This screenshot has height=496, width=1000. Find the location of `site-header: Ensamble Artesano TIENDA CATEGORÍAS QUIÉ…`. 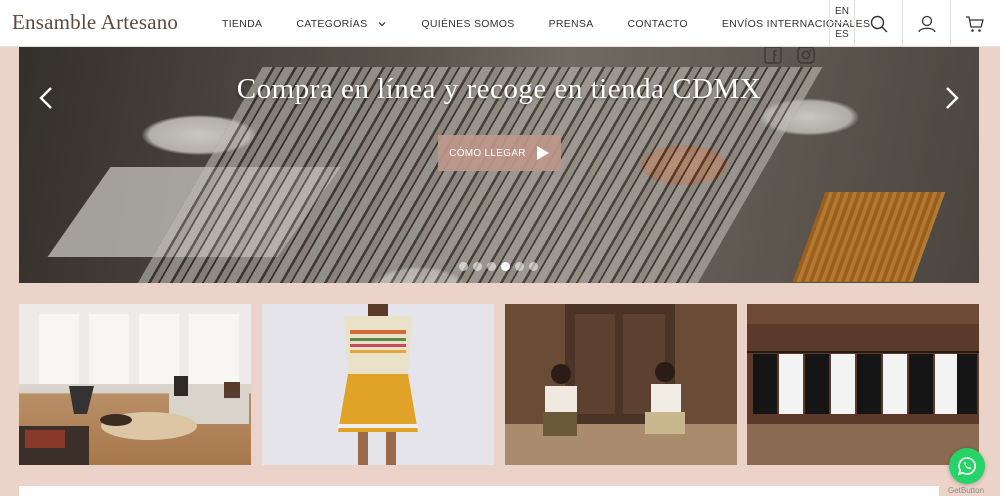

site-header: Ensamble Artesano TIENDA CATEGORÍAS QUIÉ… is located at coordinates (500, 23).